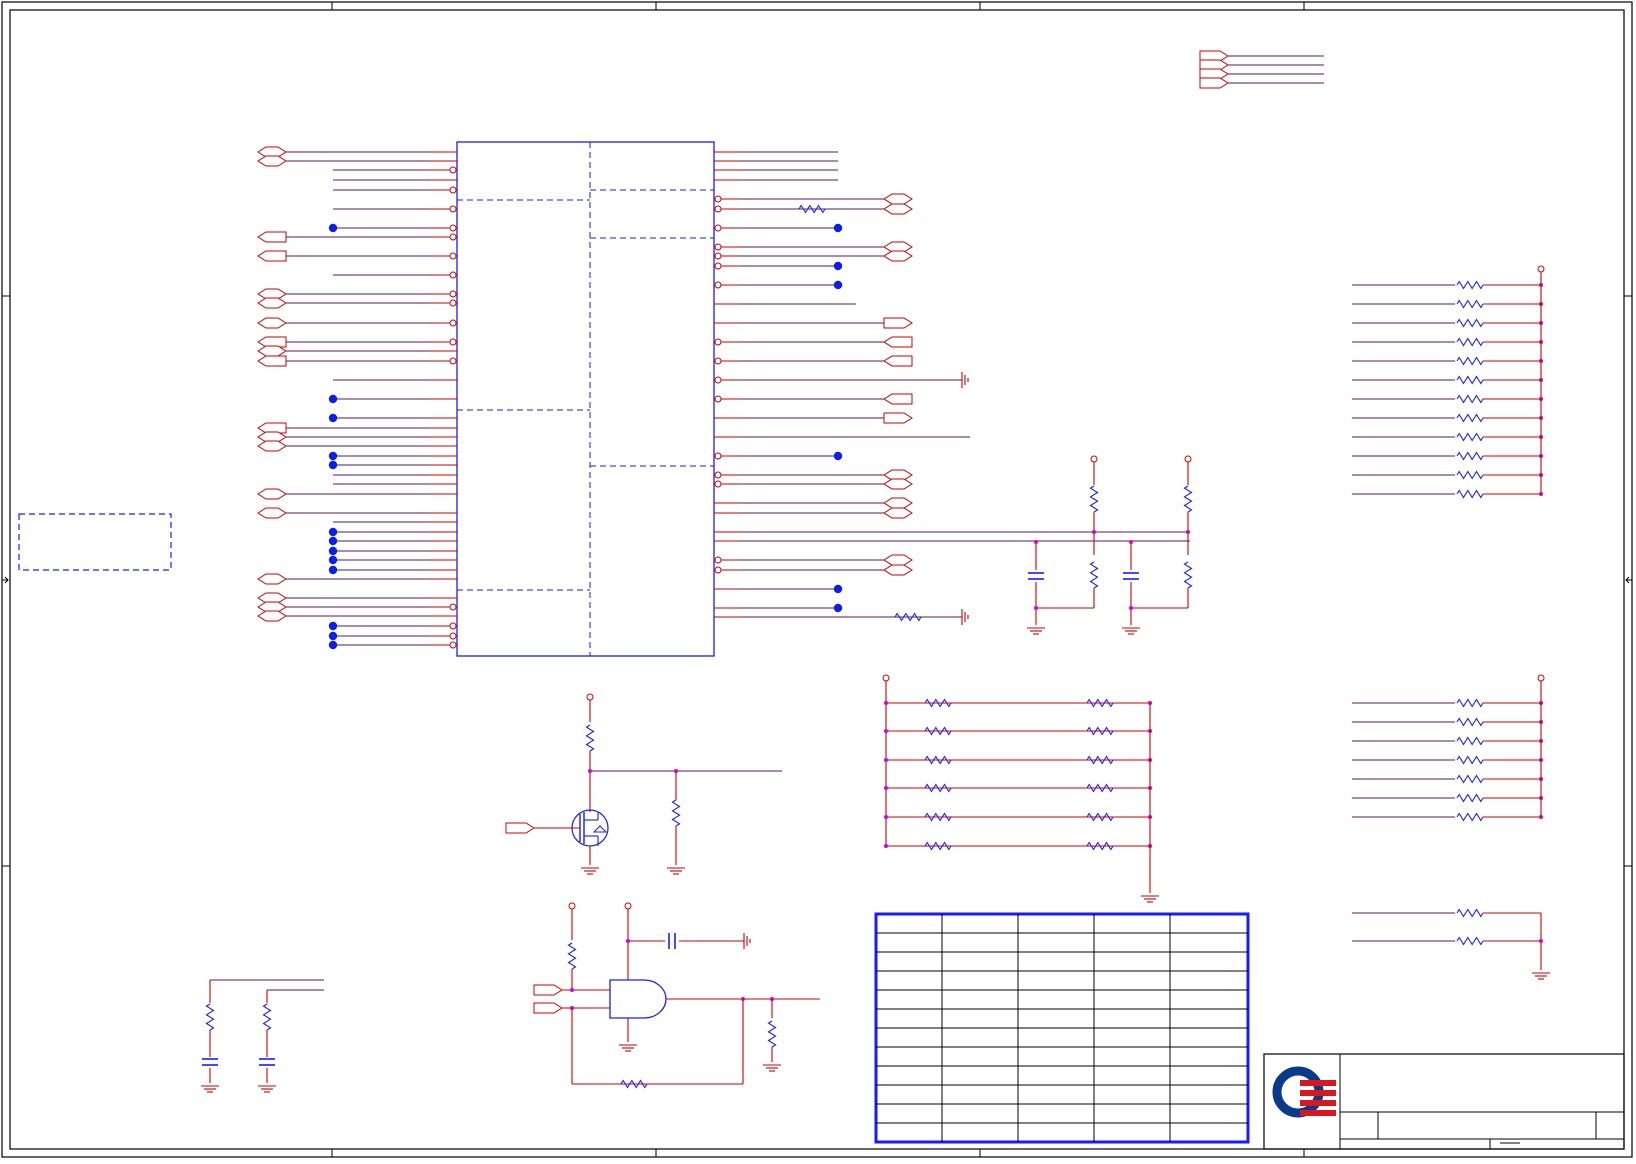  I want to click on ic-left-nets, so click(357, 398).